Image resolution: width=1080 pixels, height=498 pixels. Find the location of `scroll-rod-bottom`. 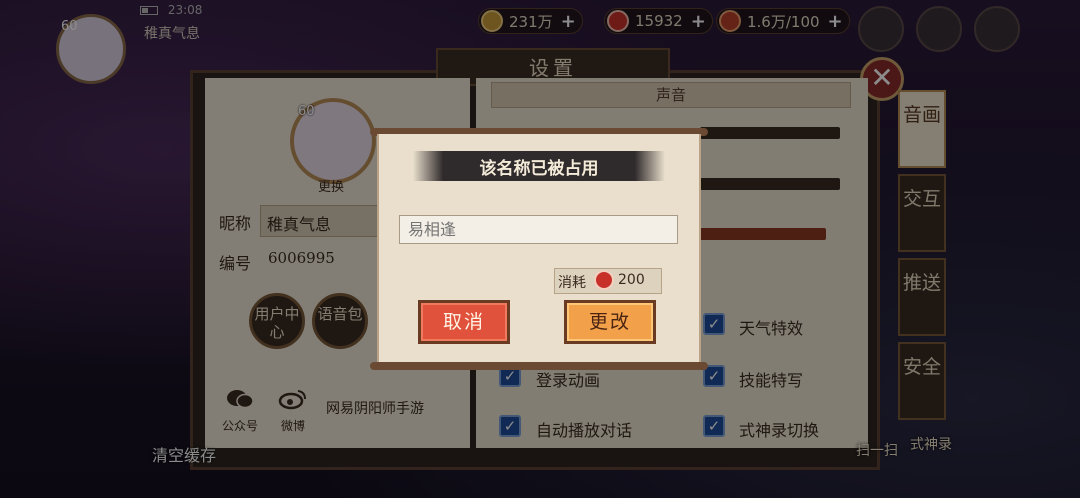

scroll-rod-bottom is located at coordinates (539, 366).